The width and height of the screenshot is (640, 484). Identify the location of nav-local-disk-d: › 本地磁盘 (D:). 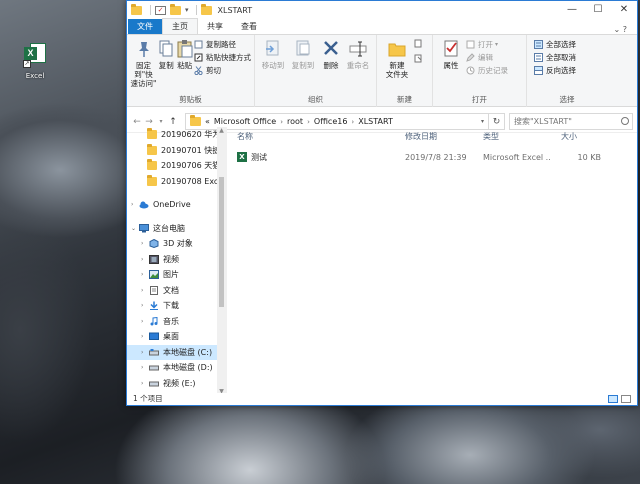
(176, 368).